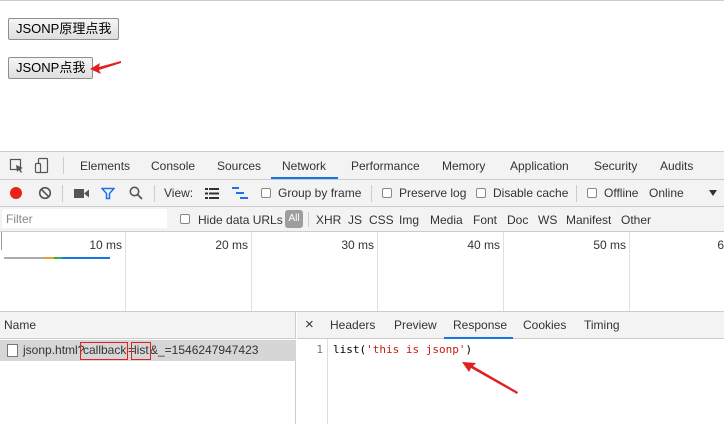  Describe the element at coordinates (312, 381) in the screenshot. I see `line-number-gutter: 1` at that location.